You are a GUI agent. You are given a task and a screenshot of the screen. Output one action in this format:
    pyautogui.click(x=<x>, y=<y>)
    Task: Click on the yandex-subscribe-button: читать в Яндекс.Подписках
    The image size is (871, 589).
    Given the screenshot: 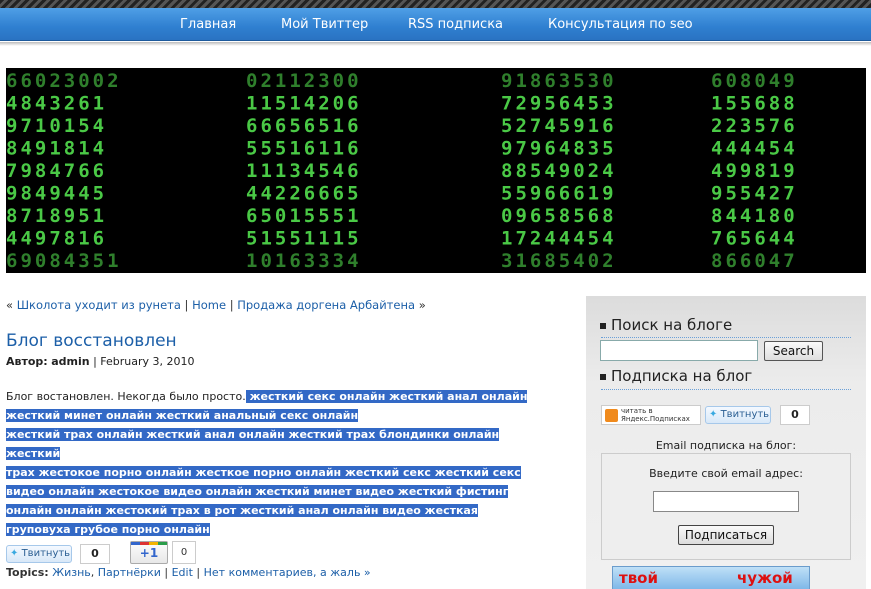 What is the action you would take?
    pyautogui.click(x=651, y=415)
    